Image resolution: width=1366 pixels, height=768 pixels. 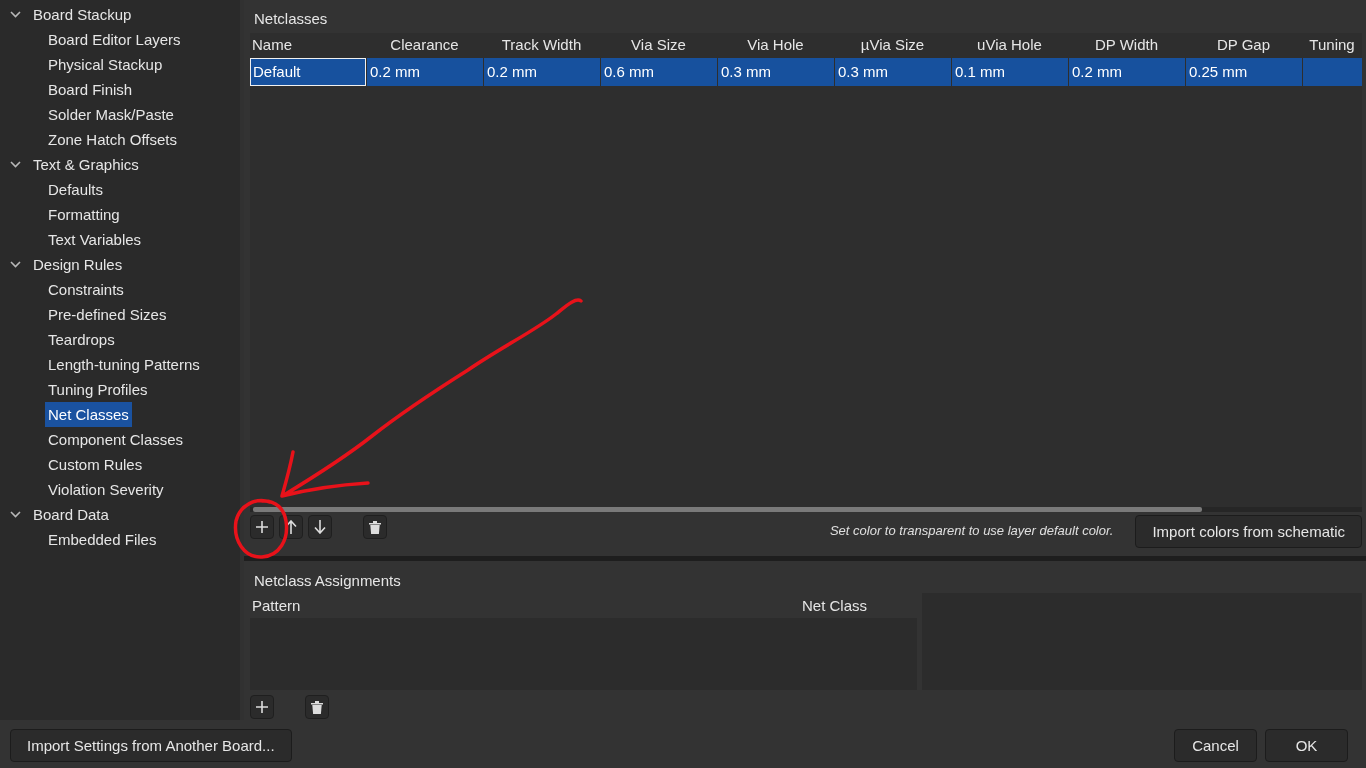 I want to click on dialog-button: OK, so click(x=1306, y=745).